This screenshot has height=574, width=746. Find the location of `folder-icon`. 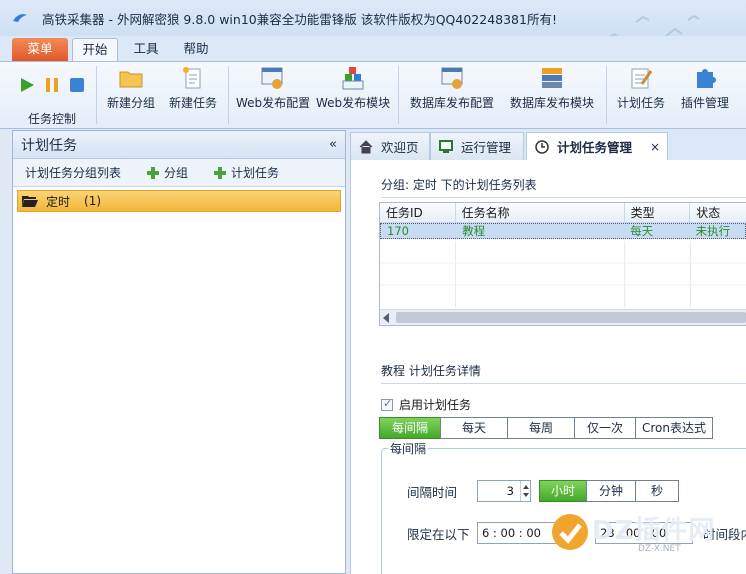

folder-icon is located at coordinates (131, 79).